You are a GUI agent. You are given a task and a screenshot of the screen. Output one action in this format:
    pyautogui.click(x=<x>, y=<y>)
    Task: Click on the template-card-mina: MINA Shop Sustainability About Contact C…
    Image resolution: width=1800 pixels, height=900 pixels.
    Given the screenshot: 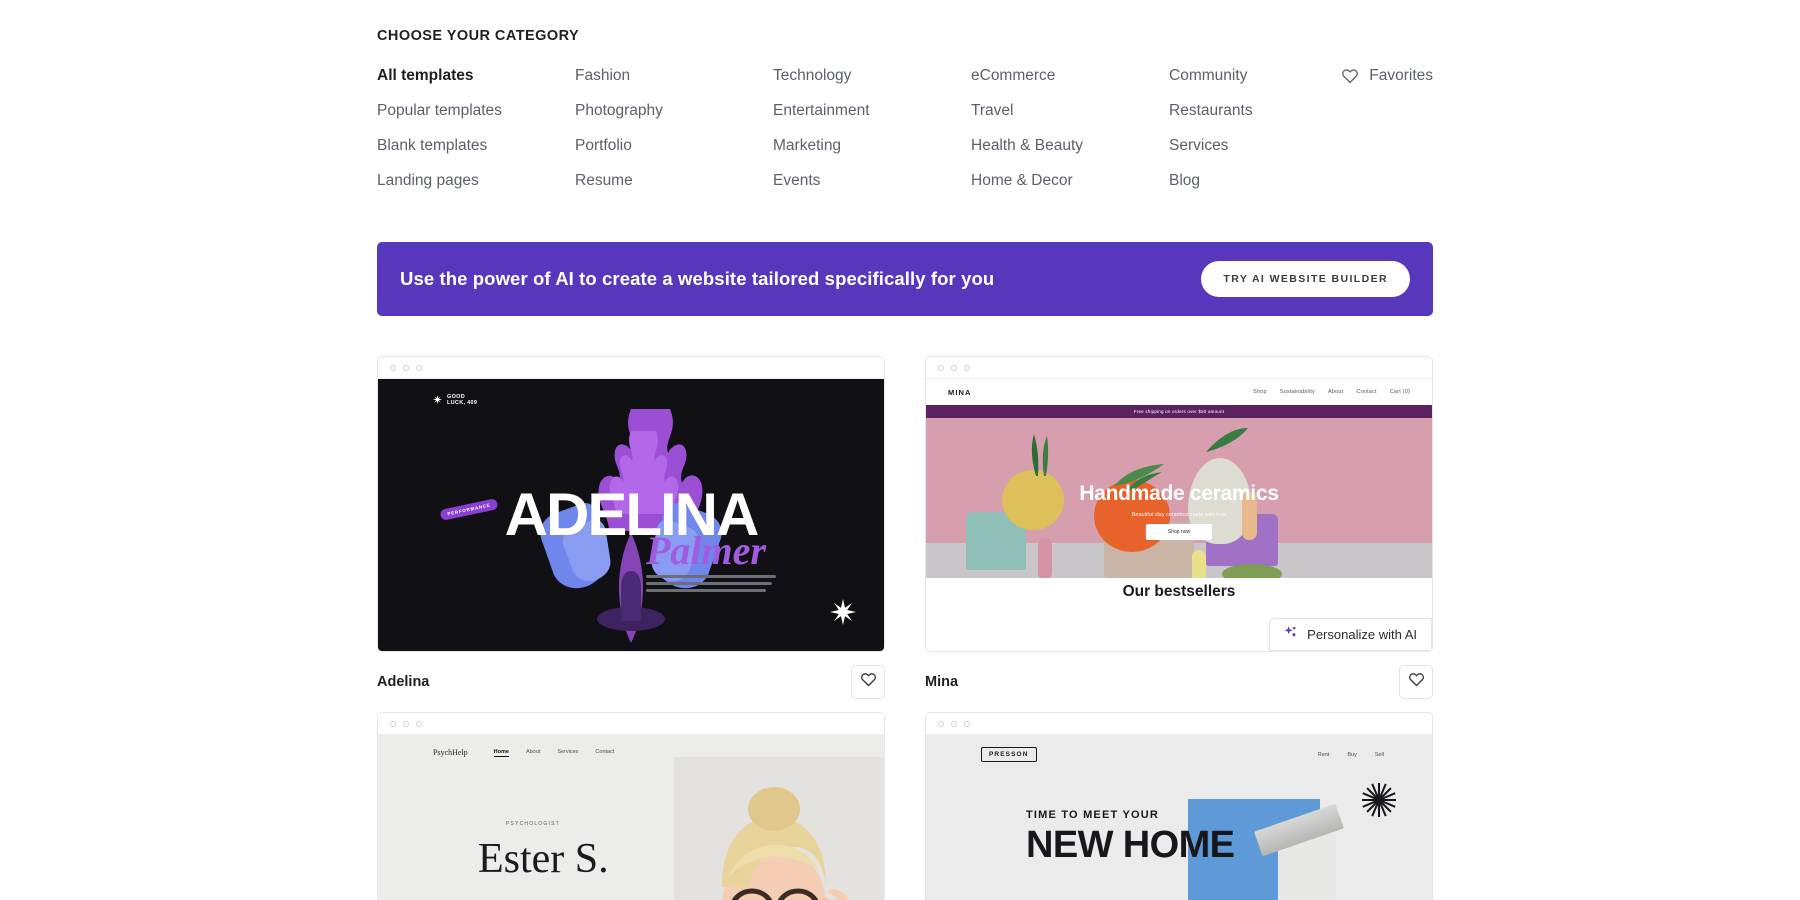 What is the action you would take?
    pyautogui.click(x=1179, y=504)
    